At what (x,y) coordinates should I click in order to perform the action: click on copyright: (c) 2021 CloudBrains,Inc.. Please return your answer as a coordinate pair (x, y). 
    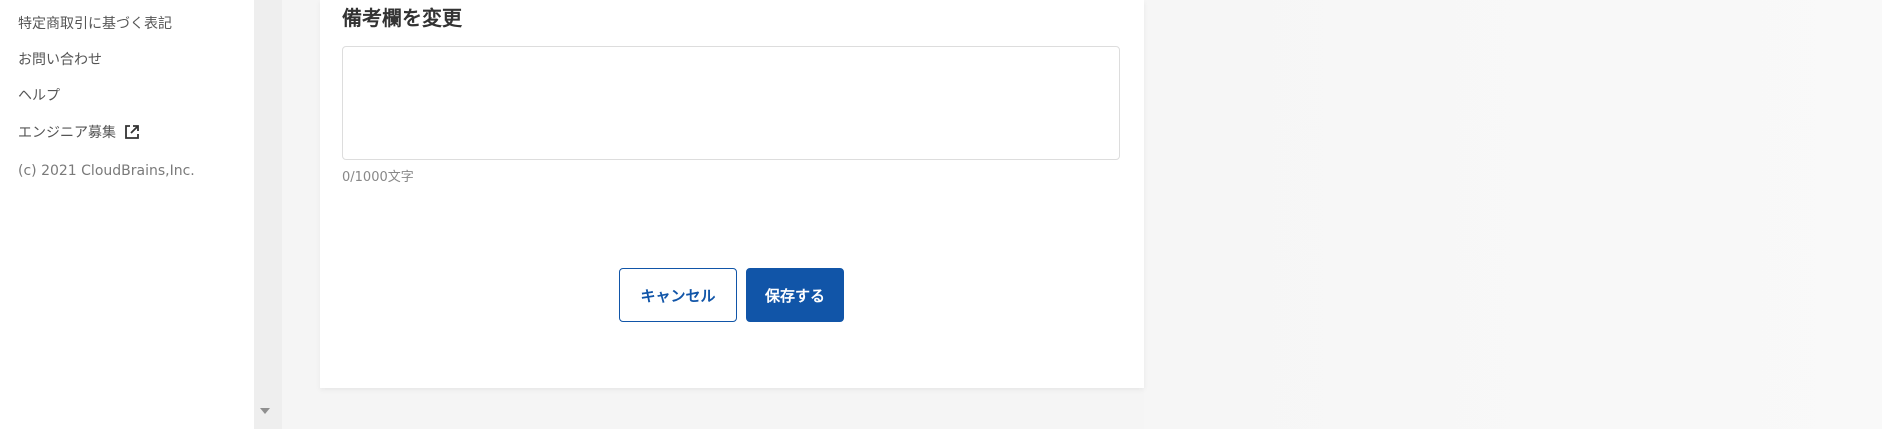
    Looking at the image, I should click on (106, 171).